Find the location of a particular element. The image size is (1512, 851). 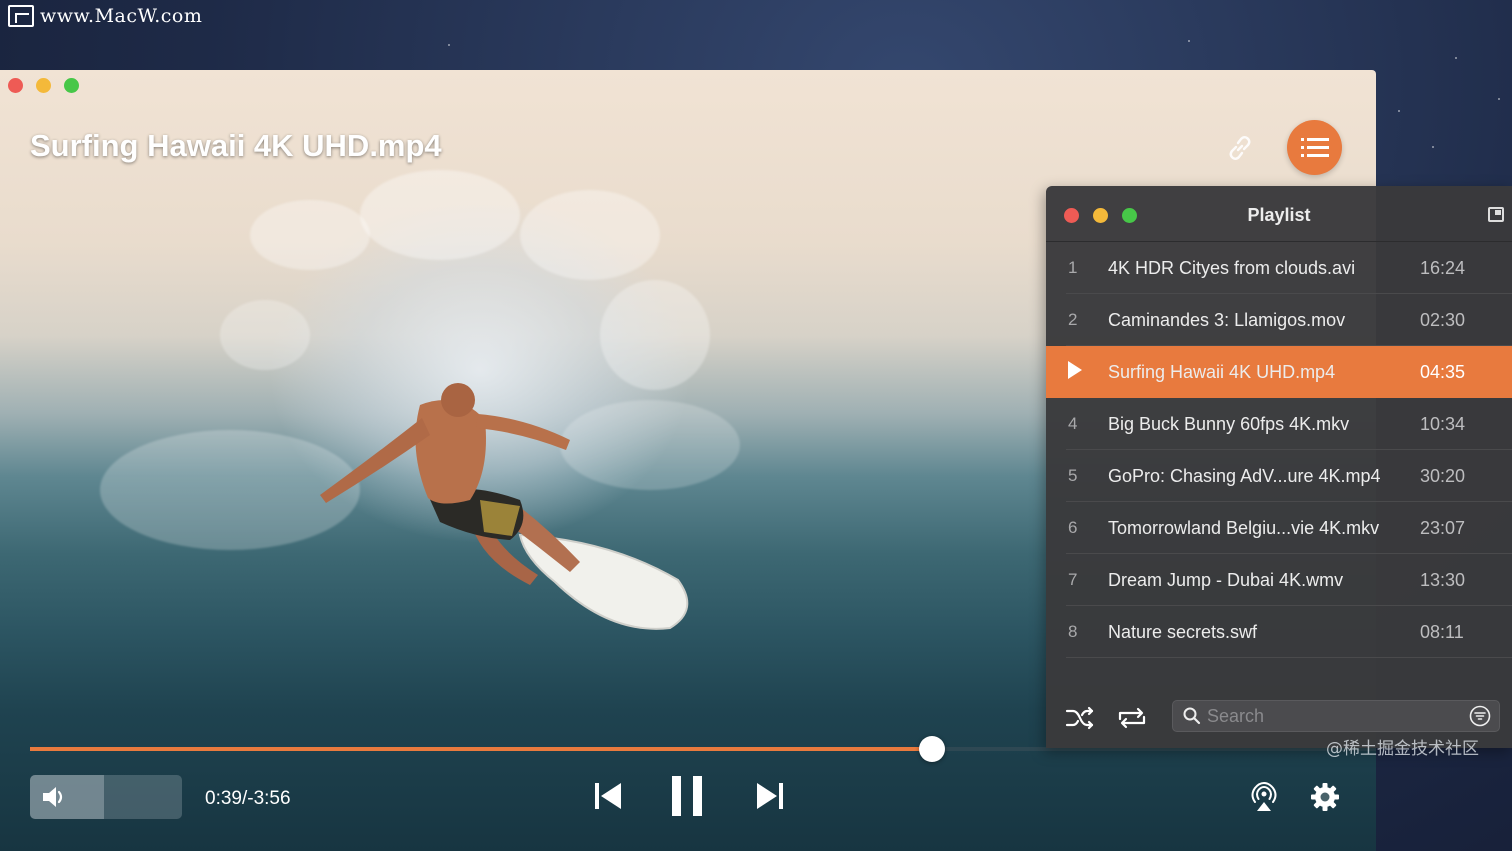

item-duration: 16:24 is located at coordinates (1443, 267).